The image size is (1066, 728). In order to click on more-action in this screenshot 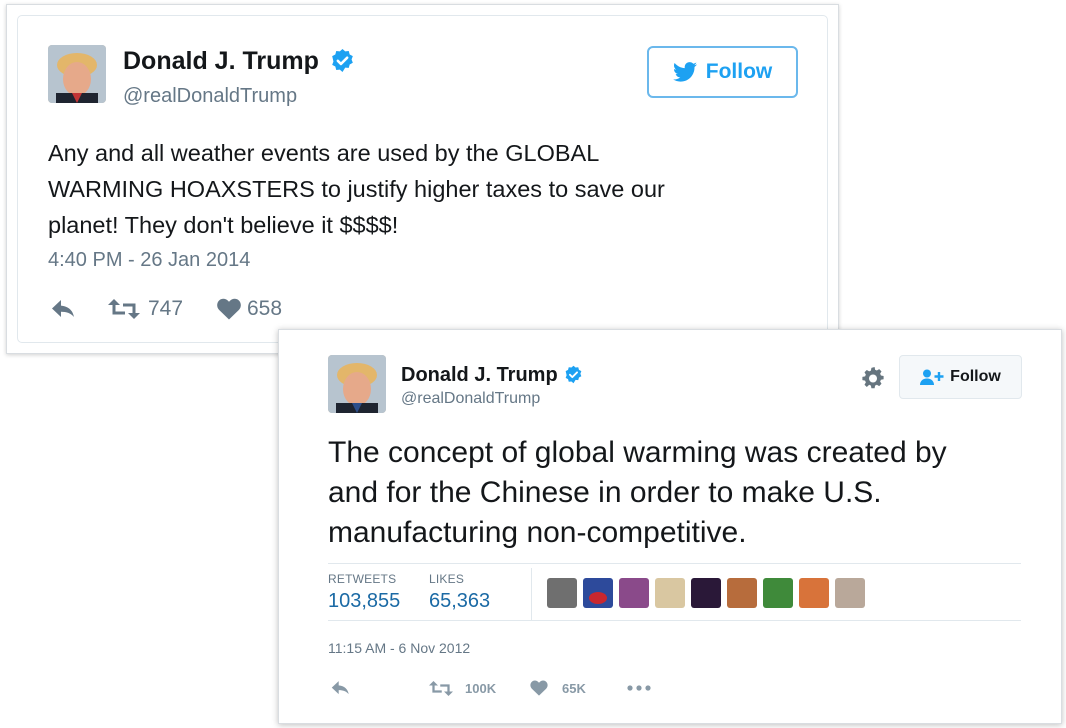, I will do `click(639, 688)`.